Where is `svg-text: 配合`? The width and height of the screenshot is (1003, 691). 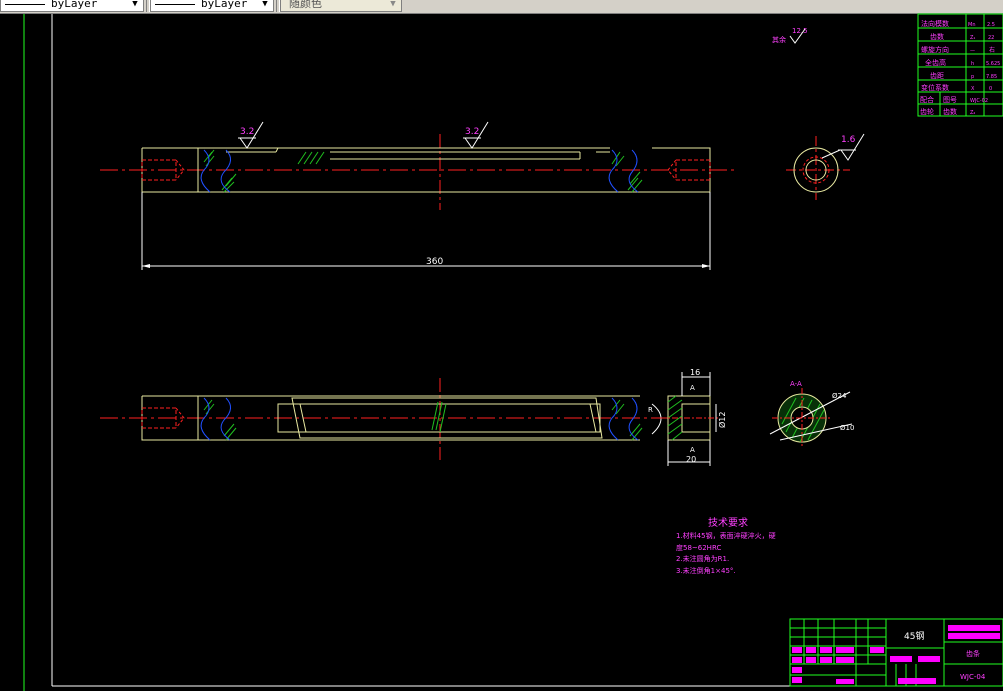
svg-text: 配合 is located at coordinates (927, 99).